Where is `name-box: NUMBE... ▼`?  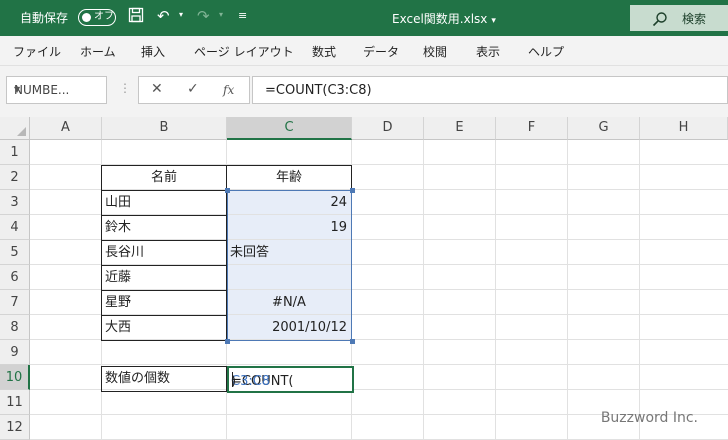 name-box: NUMBE... ▼ is located at coordinates (56, 90).